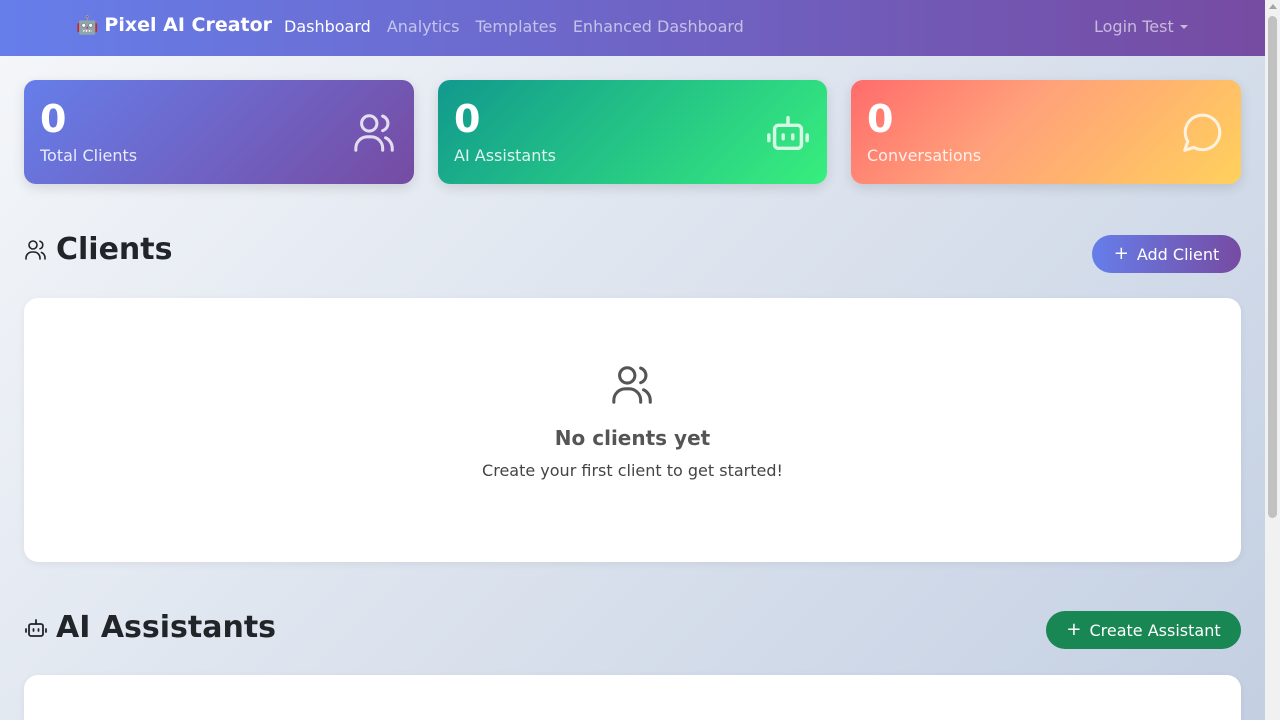 Image resolution: width=1280 pixels, height=720 pixels. What do you see at coordinates (632, 438) in the screenshot?
I see `empty-state-title: No clients yet` at bounding box center [632, 438].